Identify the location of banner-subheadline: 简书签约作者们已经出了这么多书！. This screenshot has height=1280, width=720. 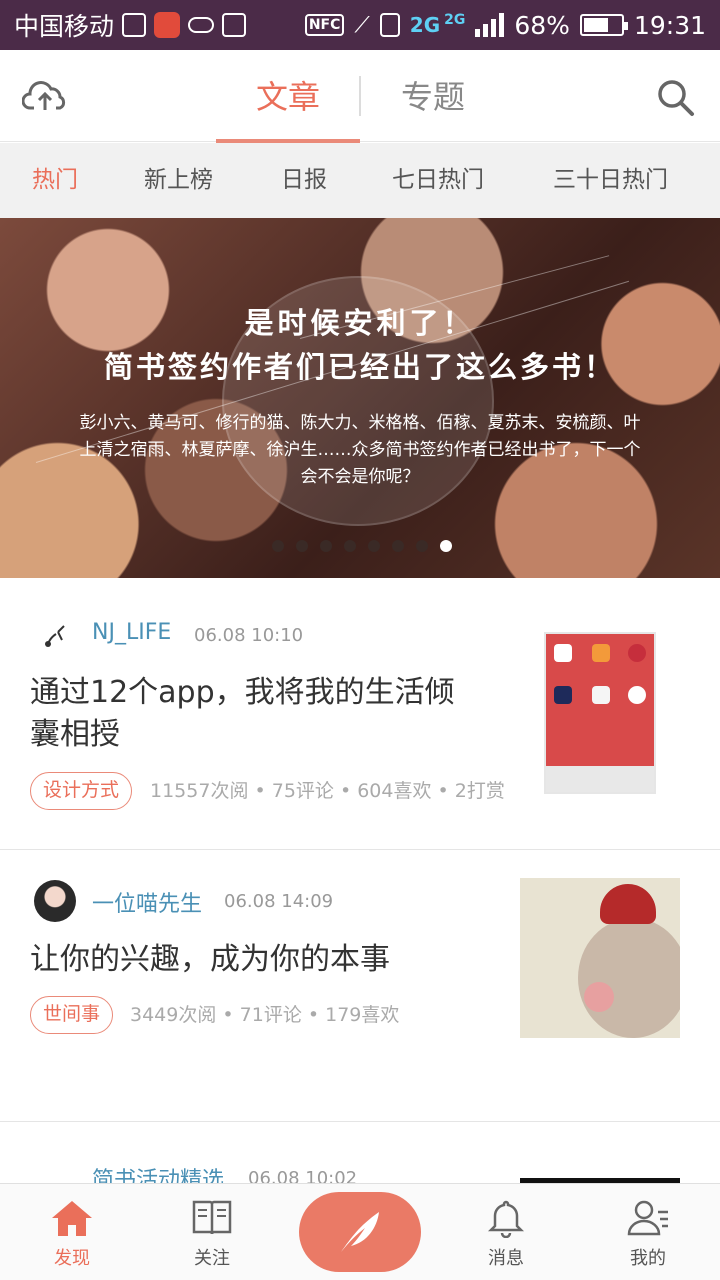
(359, 367).